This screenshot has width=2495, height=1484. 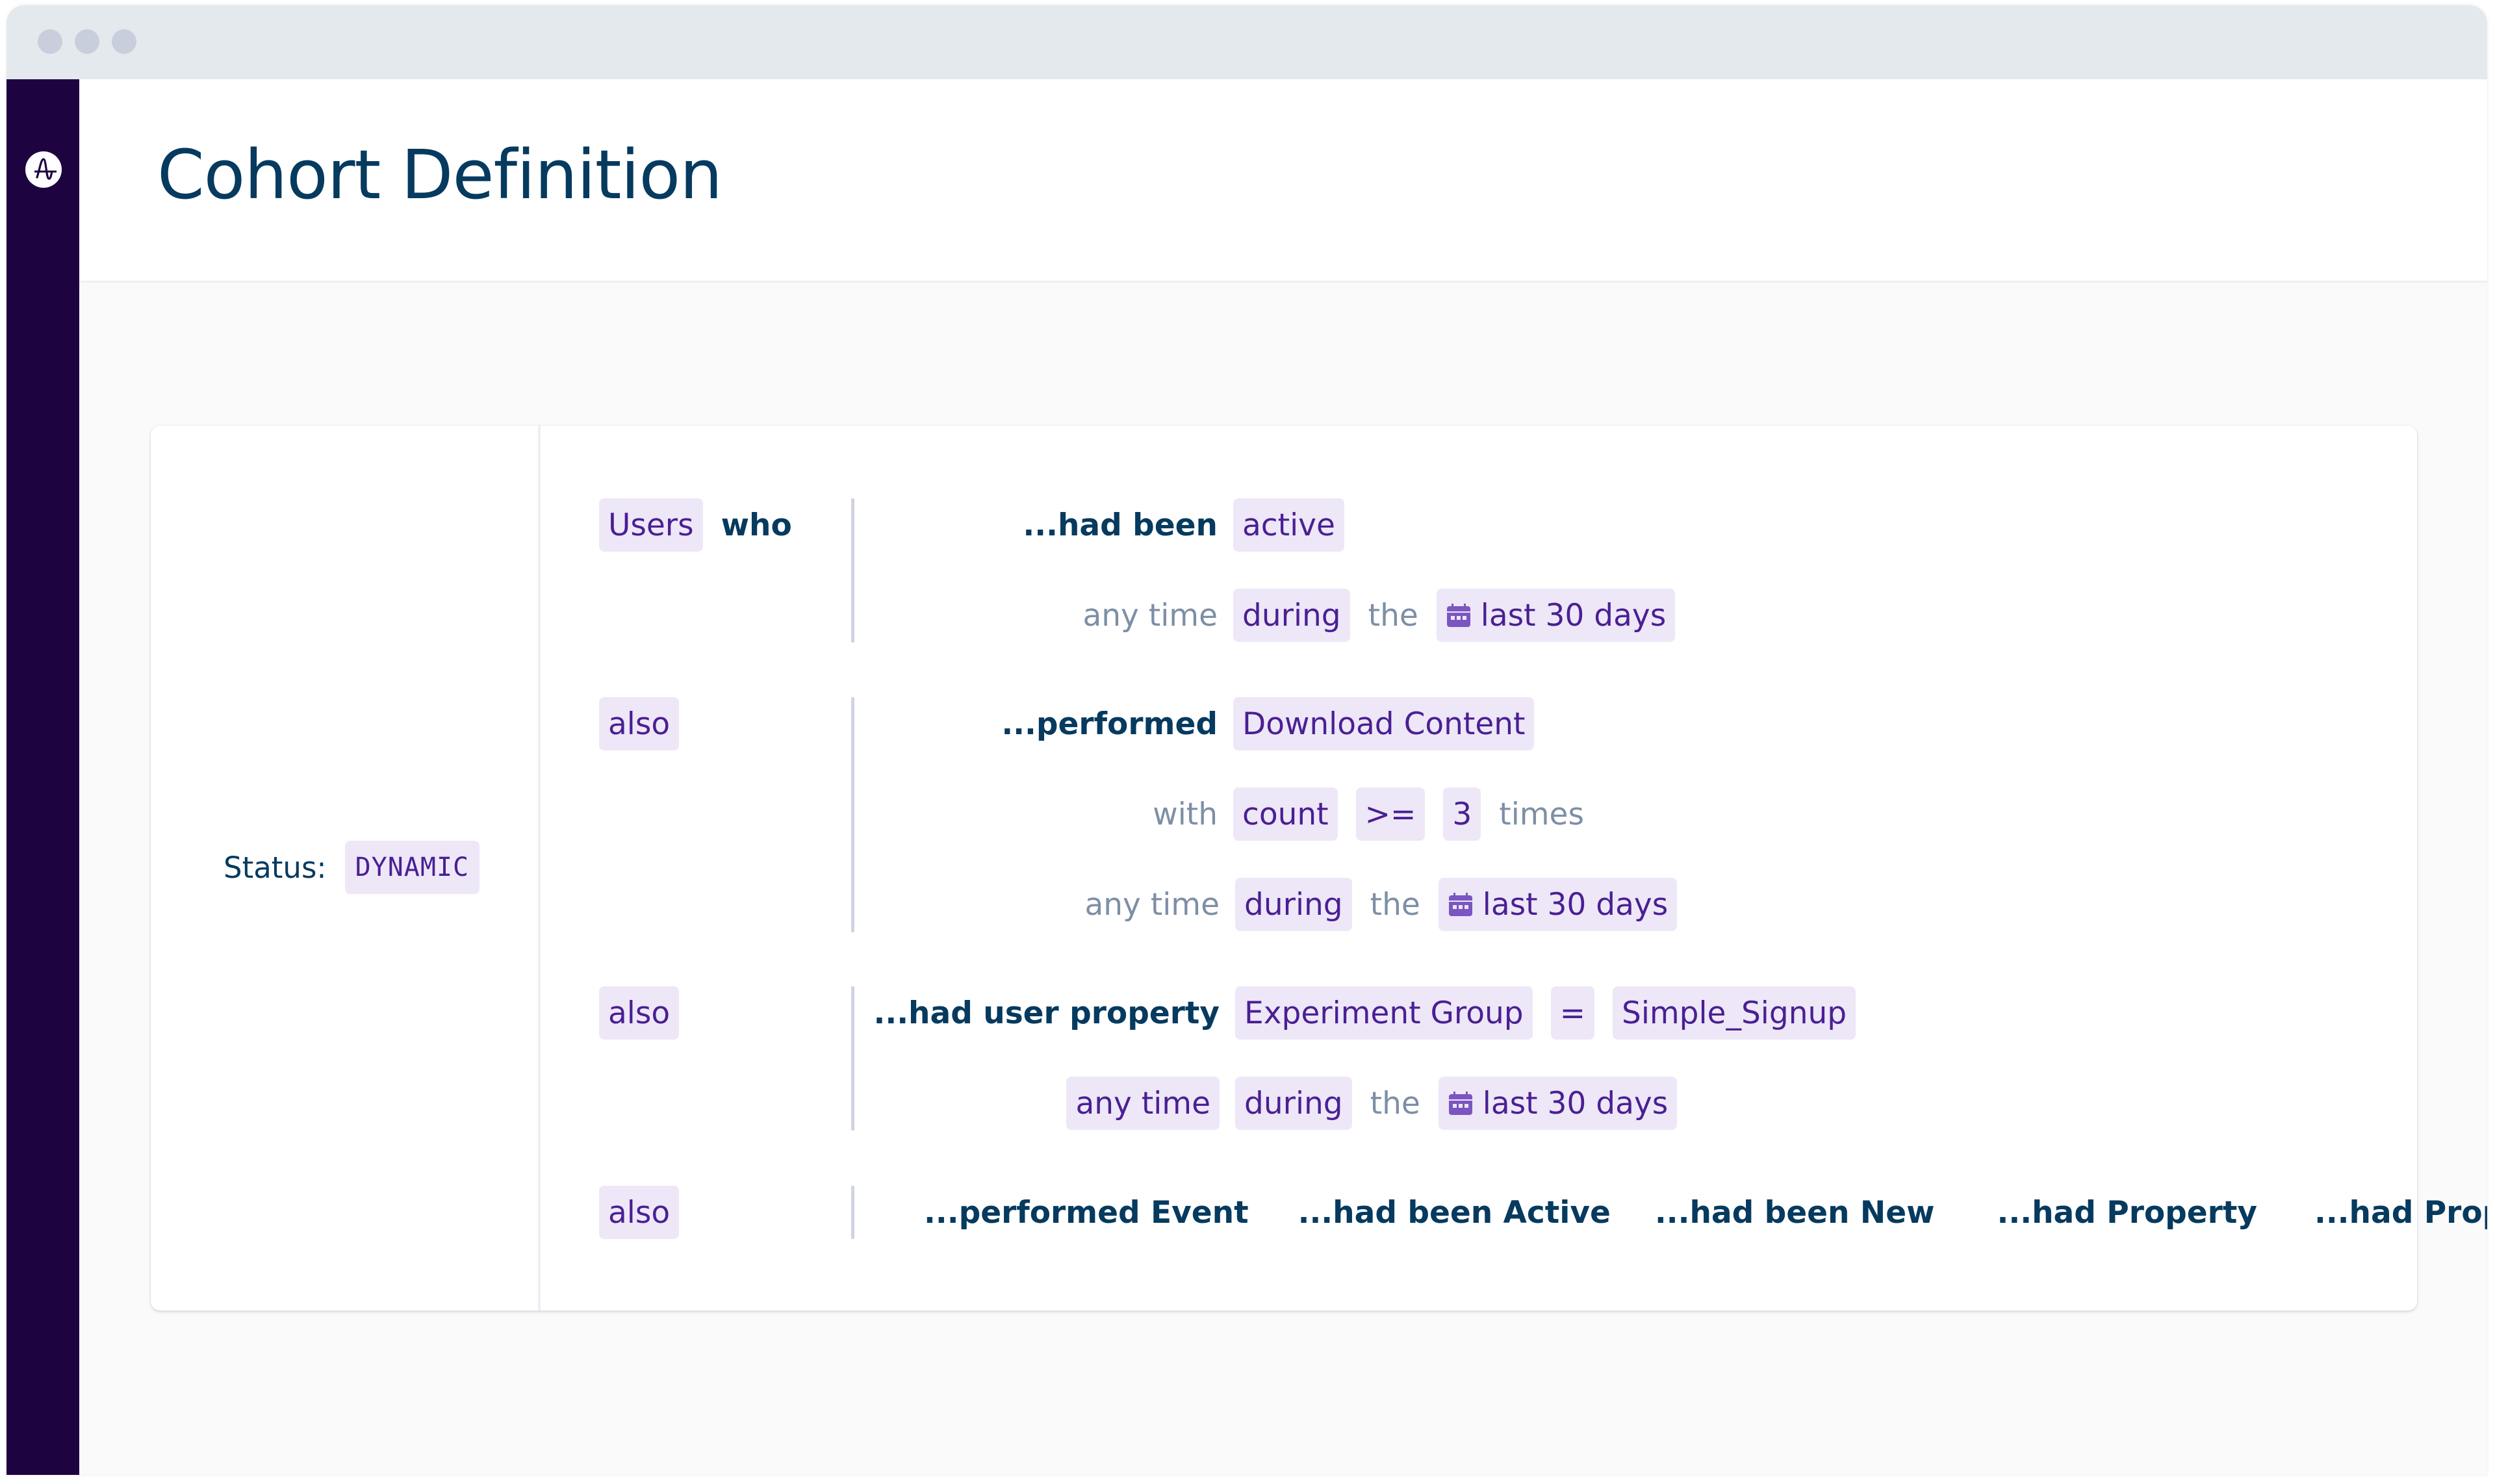 What do you see at coordinates (1143, 1104) in the screenshot?
I see `any-time-selector: any time` at bounding box center [1143, 1104].